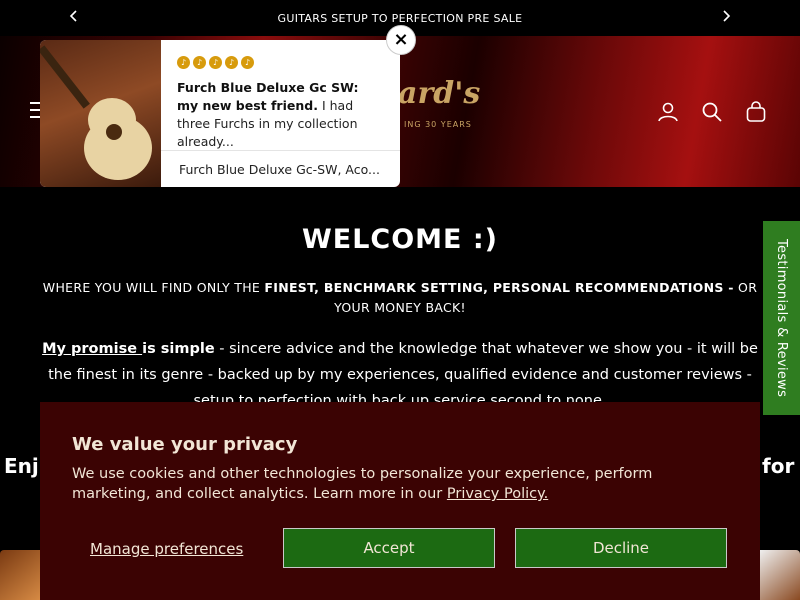  Describe the element at coordinates (153, 287) in the screenshot. I see `tagline-prefix: WHERE YOU WILL FIND ONLY THE` at that location.